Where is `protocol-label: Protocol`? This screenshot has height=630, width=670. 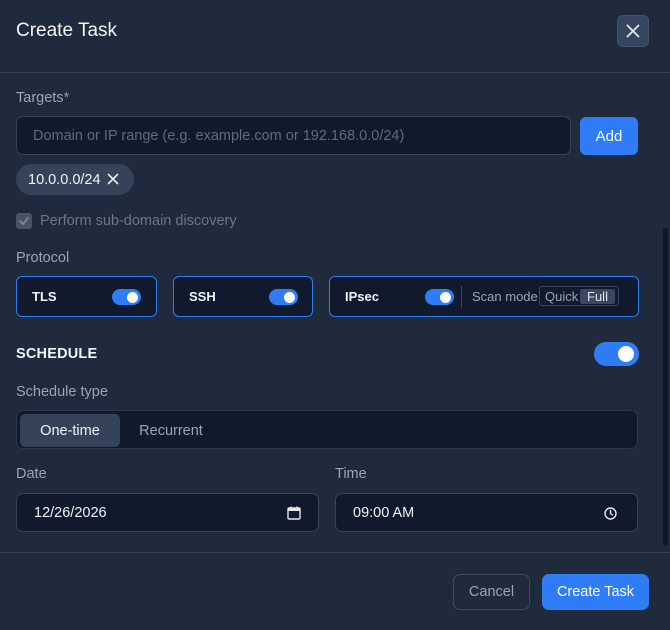 protocol-label: Protocol is located at coordinates (43, 258).